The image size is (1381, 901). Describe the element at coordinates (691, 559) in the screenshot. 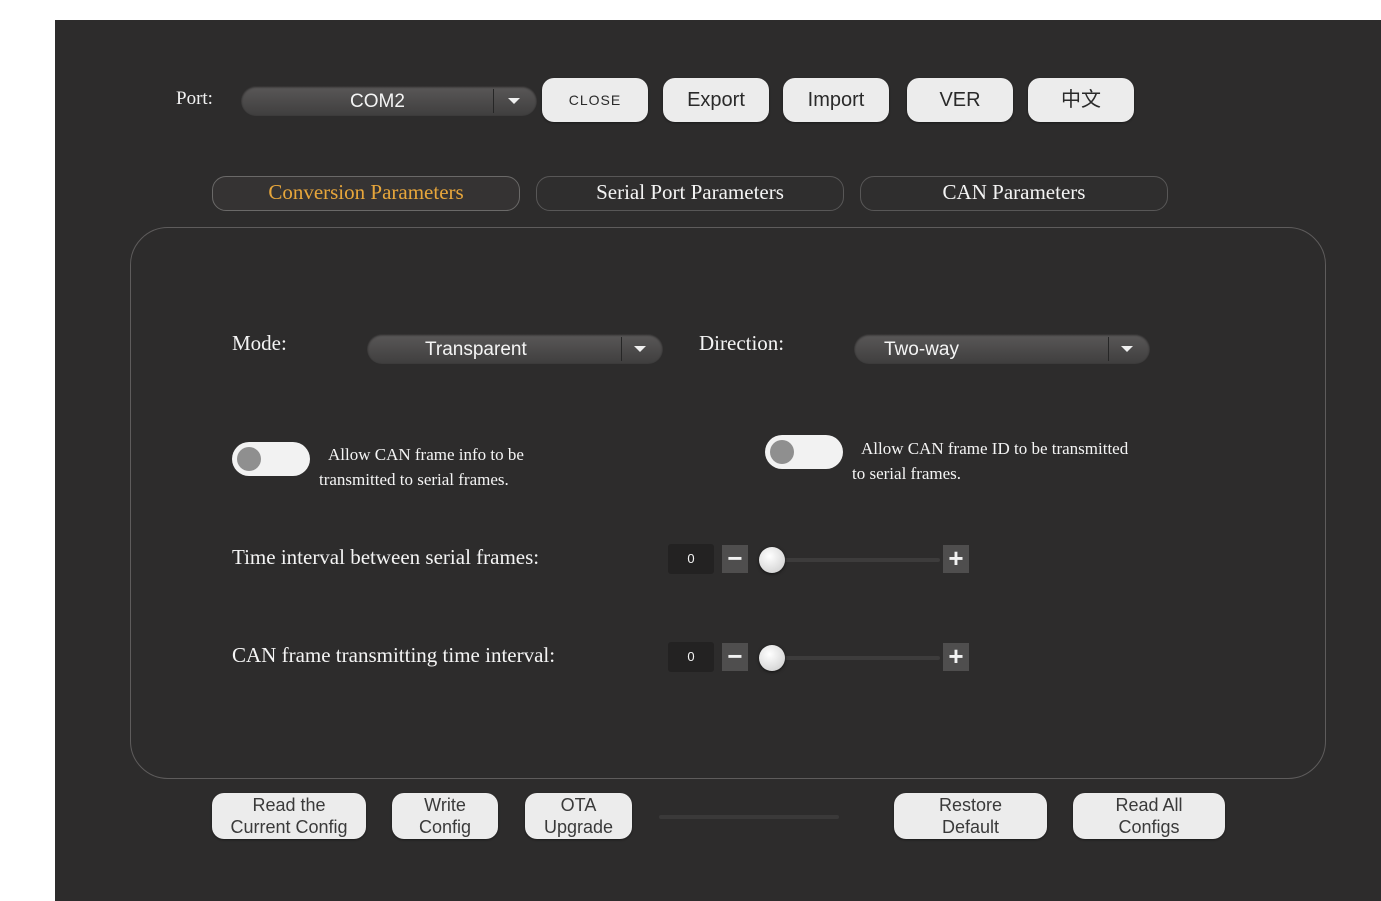

I see `serial-interval-input: 0` at that location.